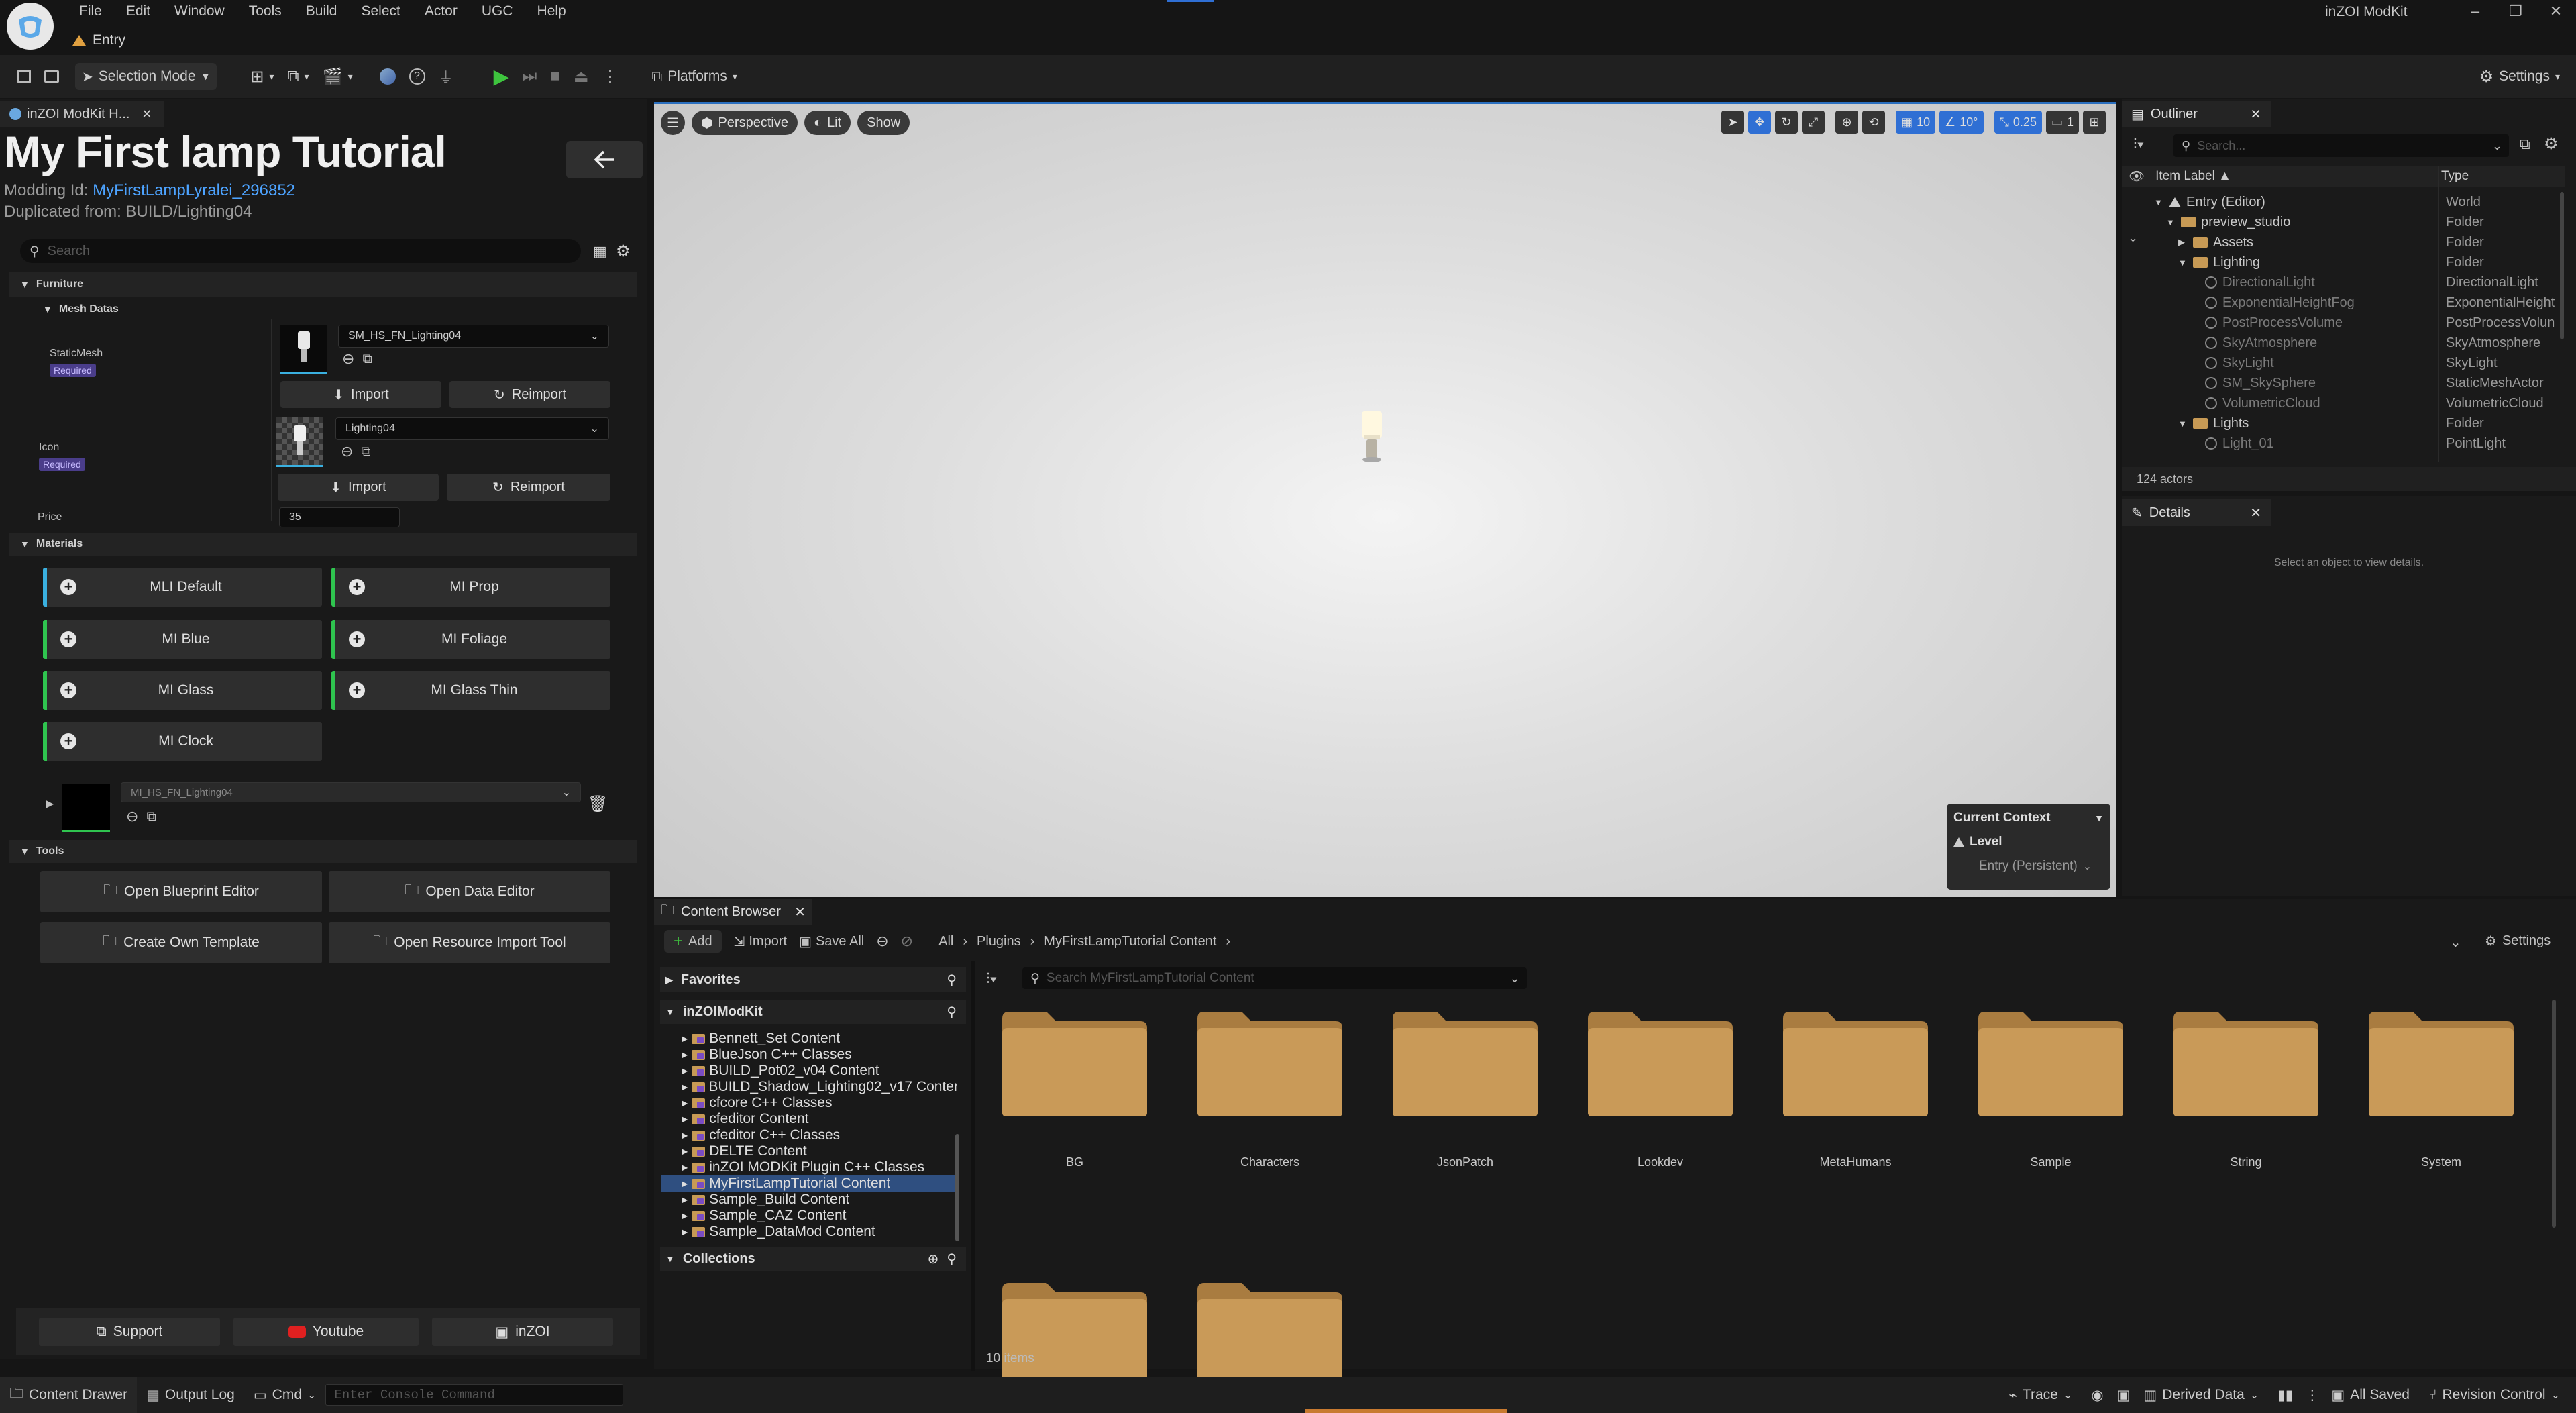 The image size is (2576, 1413). I want to click on import-button: ⬇ Import, so click(360, 394).